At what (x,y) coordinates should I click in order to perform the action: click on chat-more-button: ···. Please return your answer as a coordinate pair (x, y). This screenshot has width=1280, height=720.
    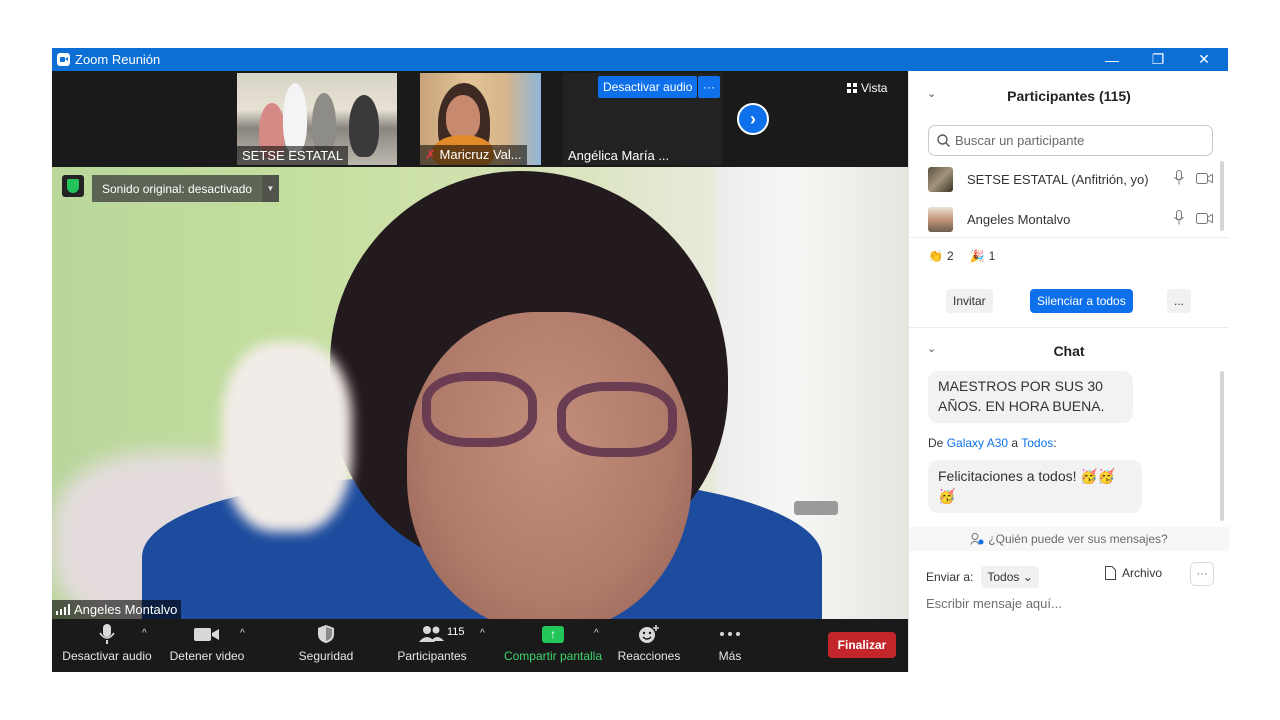
    Looking at the image, I should click on (1202, 574).